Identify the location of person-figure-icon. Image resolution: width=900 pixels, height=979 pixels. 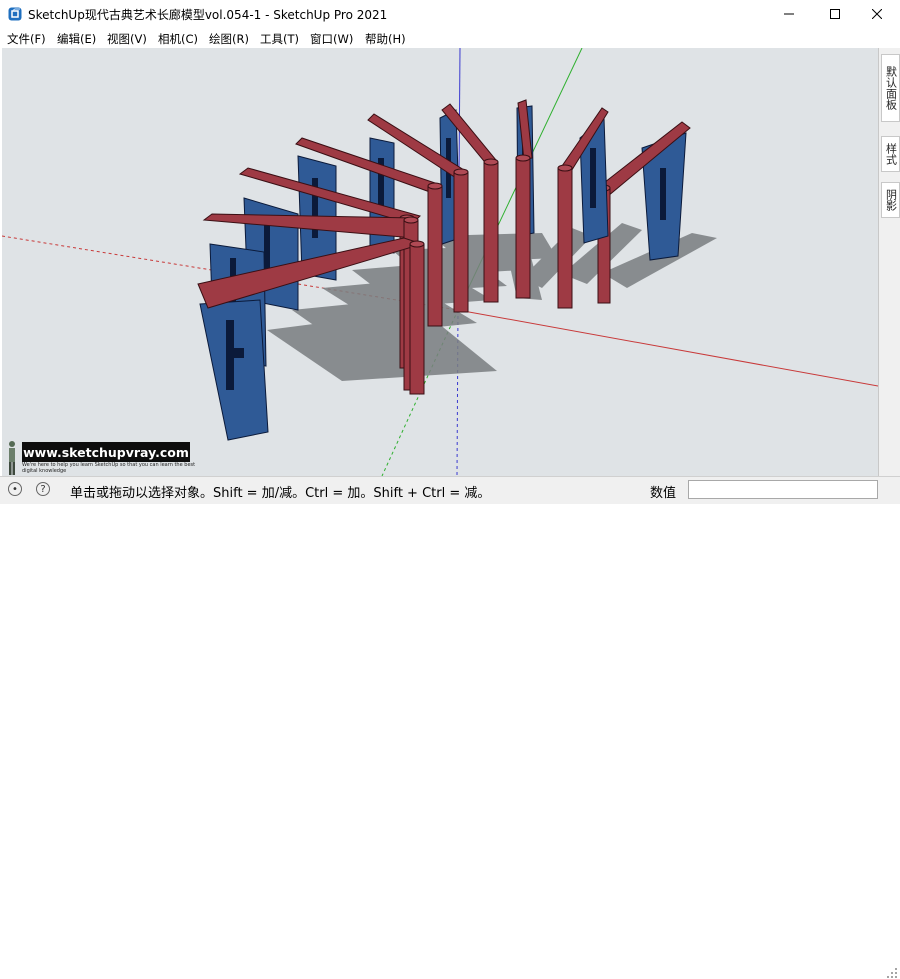
(12, 458).